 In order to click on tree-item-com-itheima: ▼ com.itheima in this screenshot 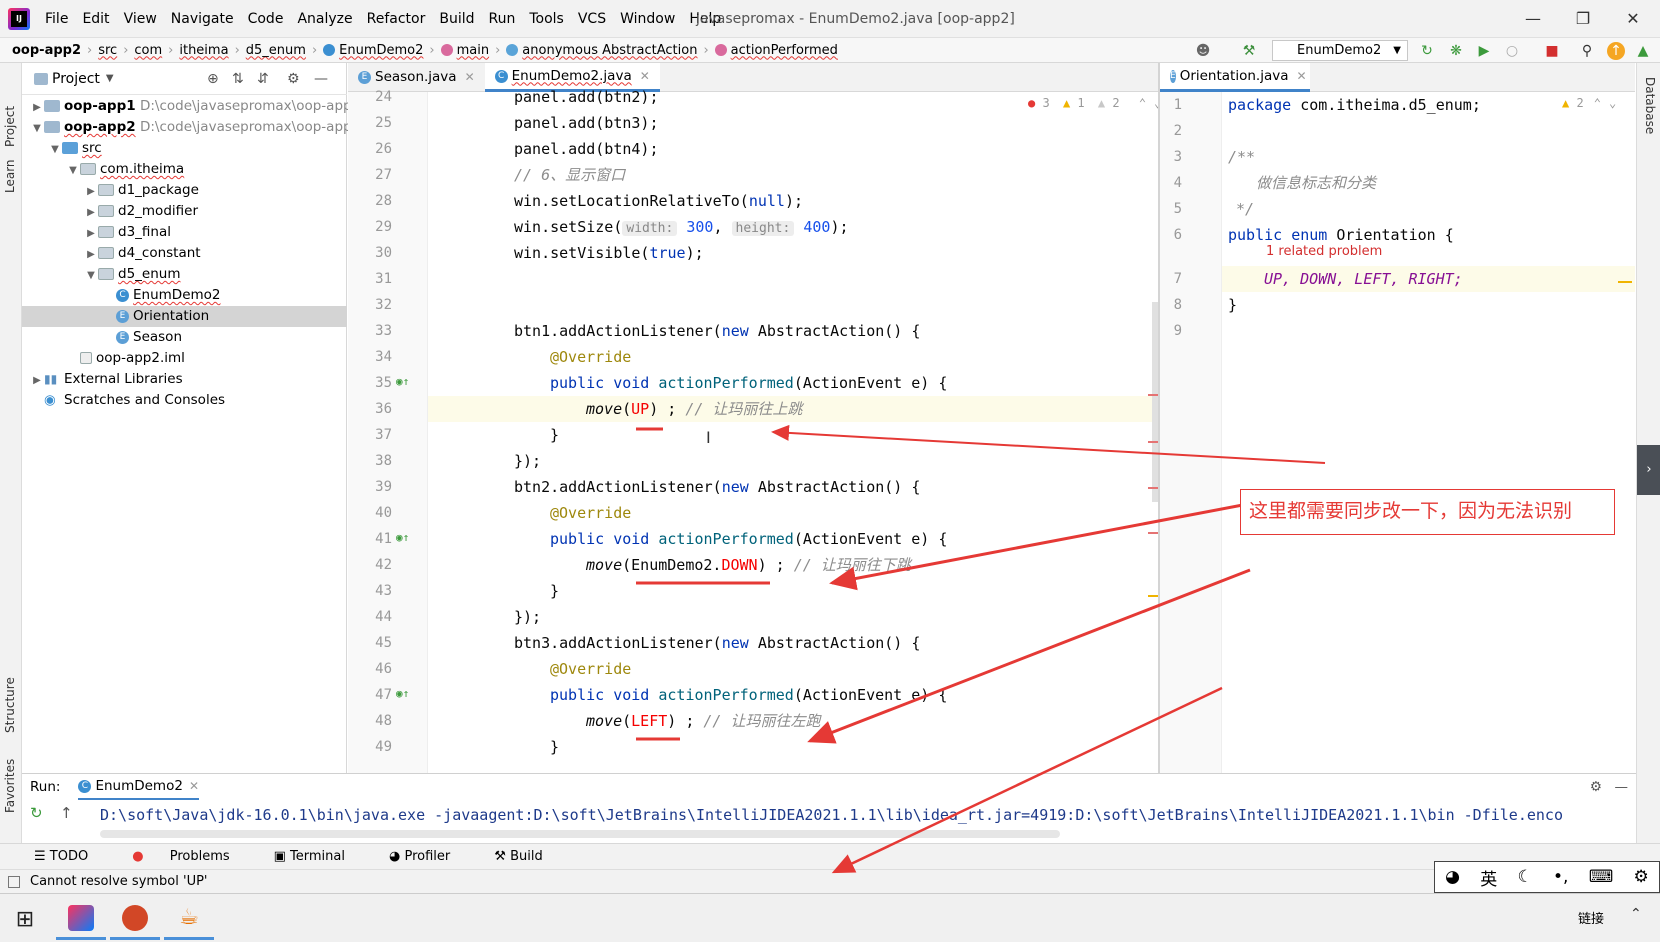, I will do `click(184, 169)`.